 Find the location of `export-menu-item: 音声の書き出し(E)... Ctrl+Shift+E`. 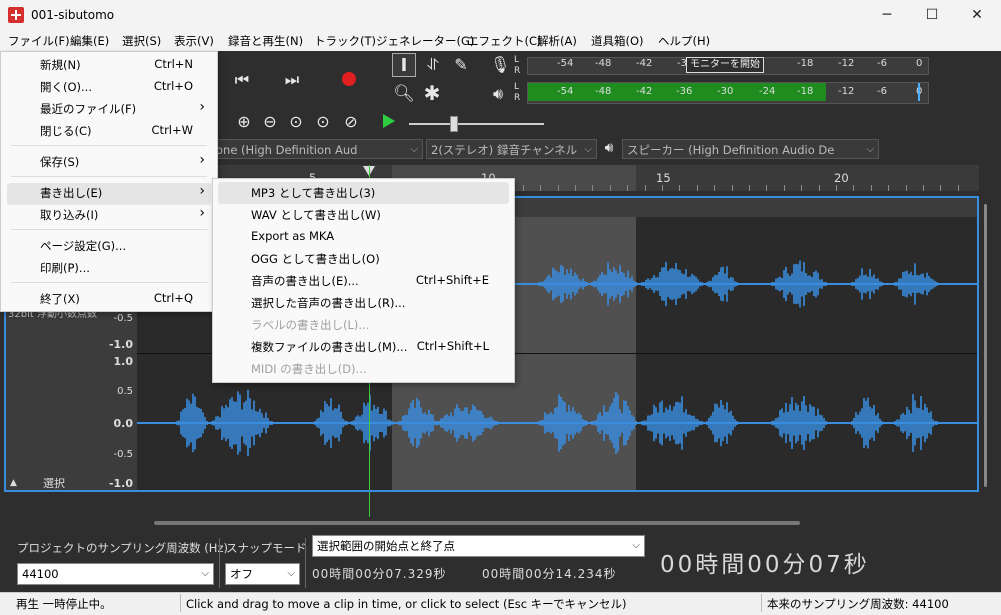

export-menu-item: 音声の書き出し(E)... Ctrl+Shift+E is located at coordinates (370, 282).